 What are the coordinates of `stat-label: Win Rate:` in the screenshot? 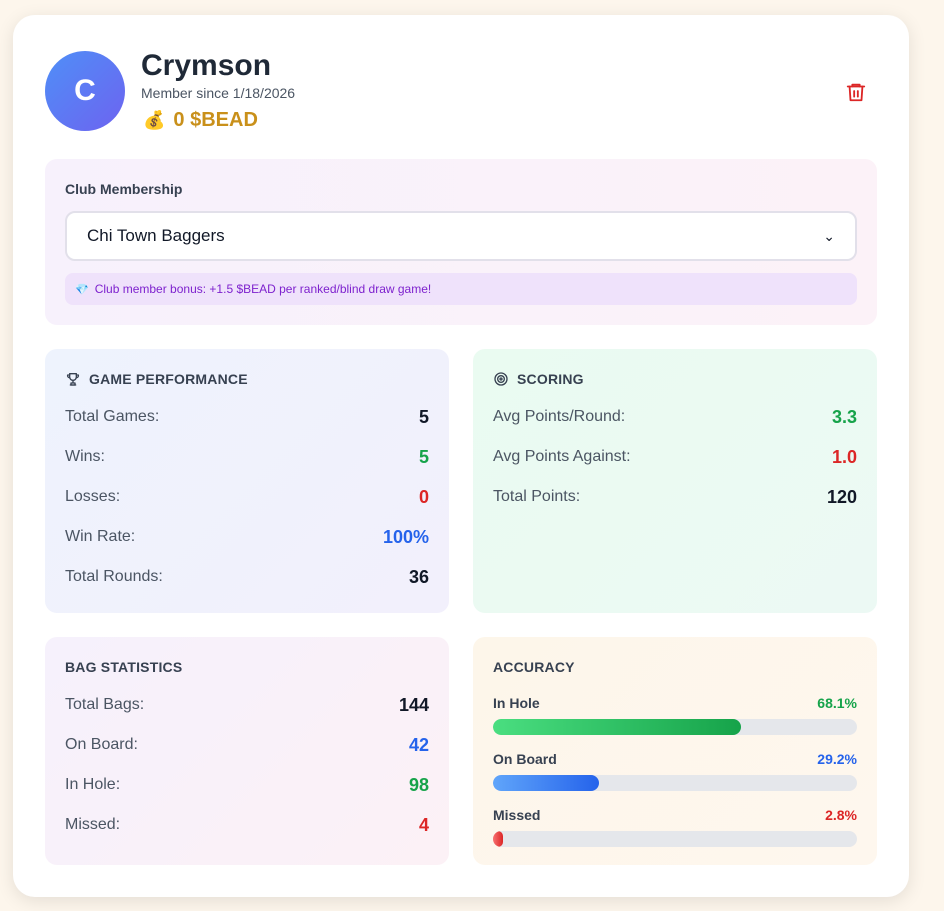 It's located at (100, 536).